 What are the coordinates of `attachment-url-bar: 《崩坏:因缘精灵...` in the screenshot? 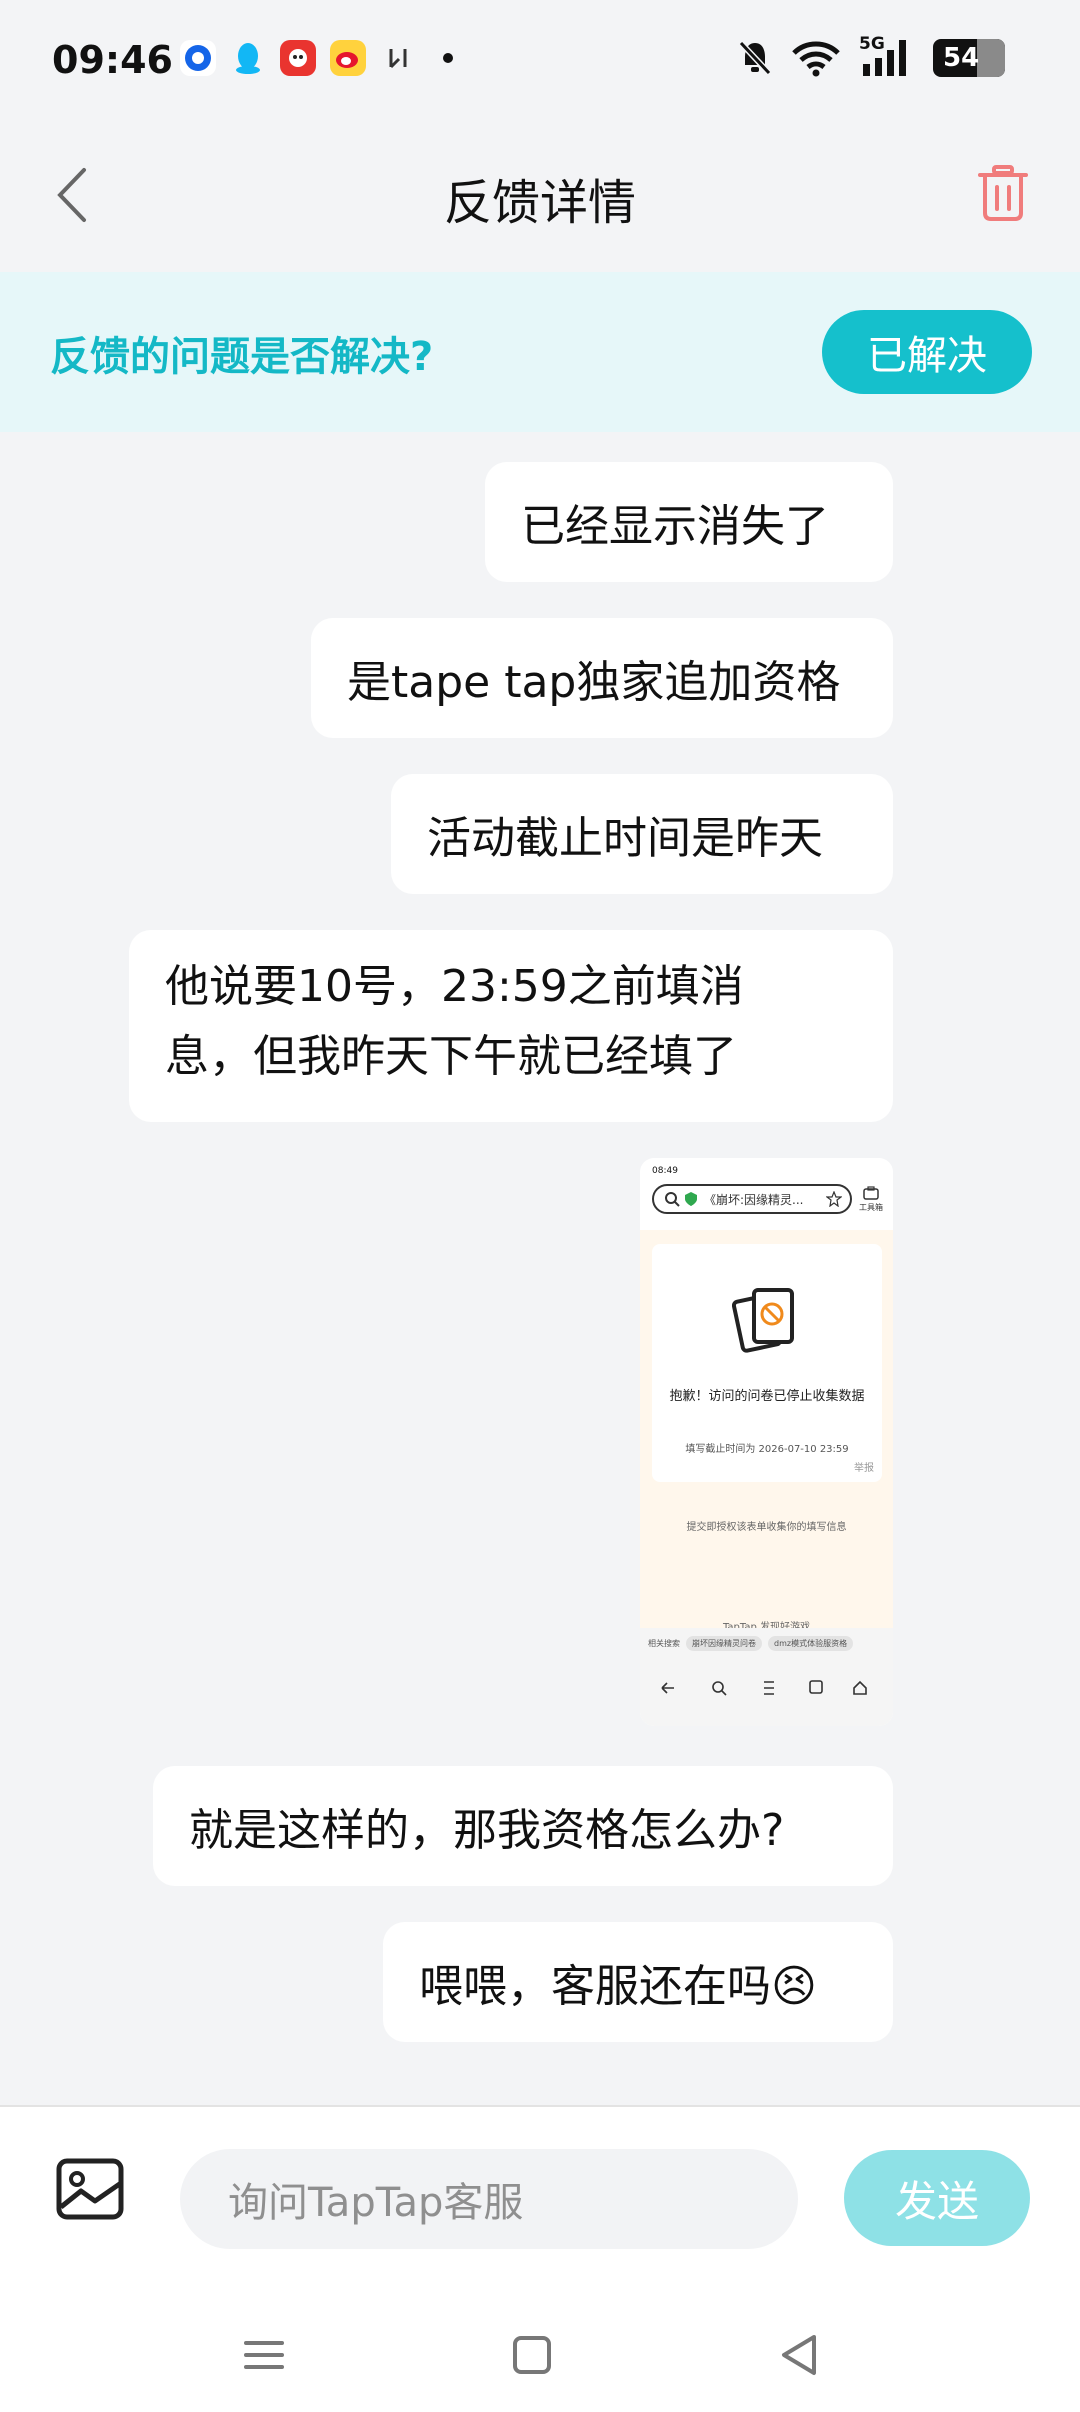 It's located at (752, 1199).